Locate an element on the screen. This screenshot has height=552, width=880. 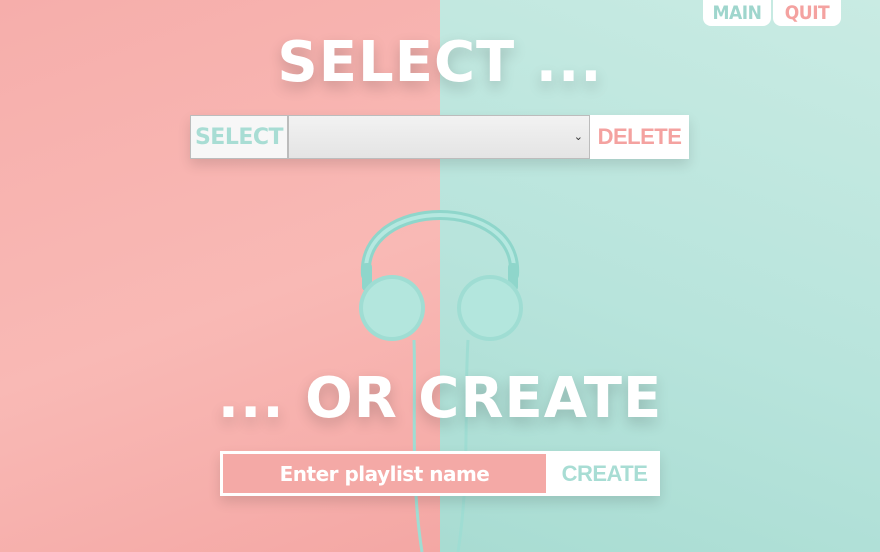
main-button: MAIN is located at coordinates (737, 13).